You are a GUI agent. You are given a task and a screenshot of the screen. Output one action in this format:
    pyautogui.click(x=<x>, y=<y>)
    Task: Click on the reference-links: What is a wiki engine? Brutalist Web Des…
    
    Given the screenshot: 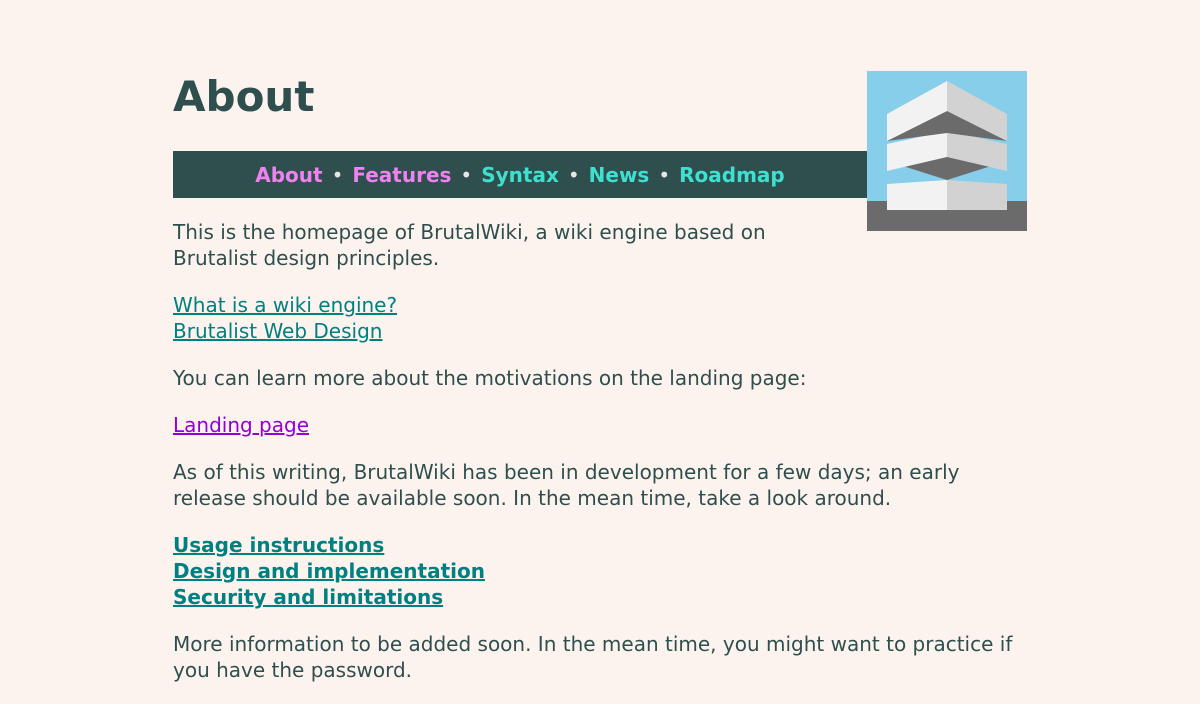 What is the action you would take?
    pyautogui.click(x=600, y=318)
    